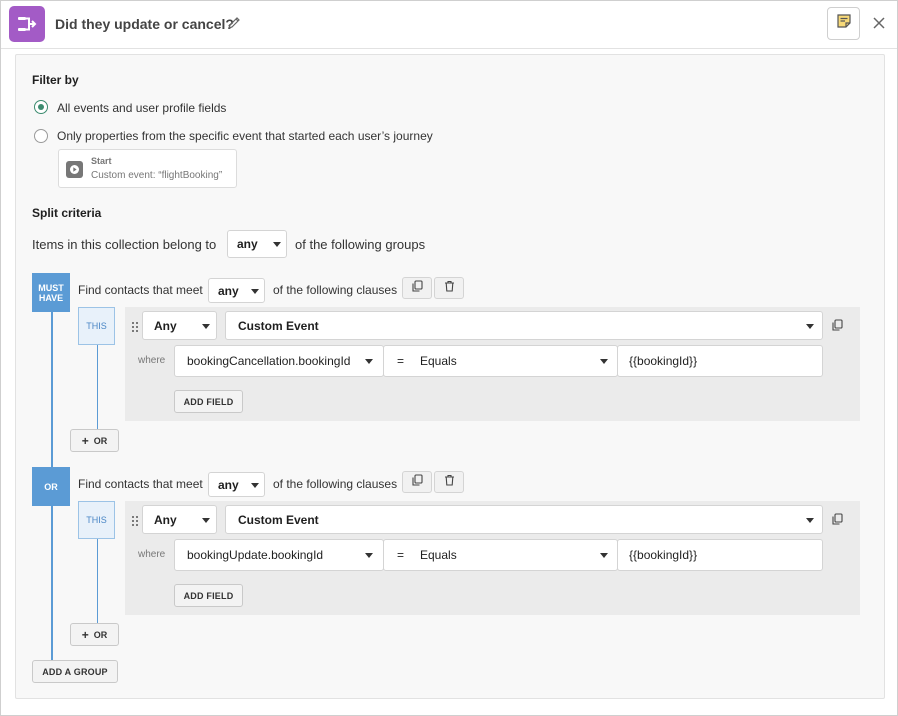 This screenshot has width=898, height=716. What do you see at coordinates (41, 136) in the screenshot?
I see `radio-specific-event` at bounding box center [41, 136].